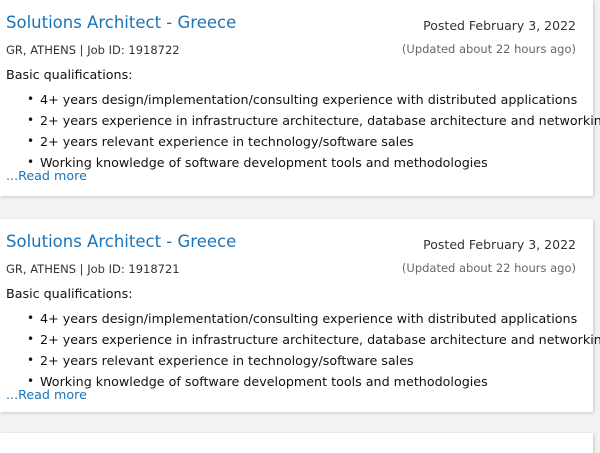 This screenshot has height=453, width=600. Describe the element at coordinates (296, 443) in the screenshot. I see `job-card` at that location.